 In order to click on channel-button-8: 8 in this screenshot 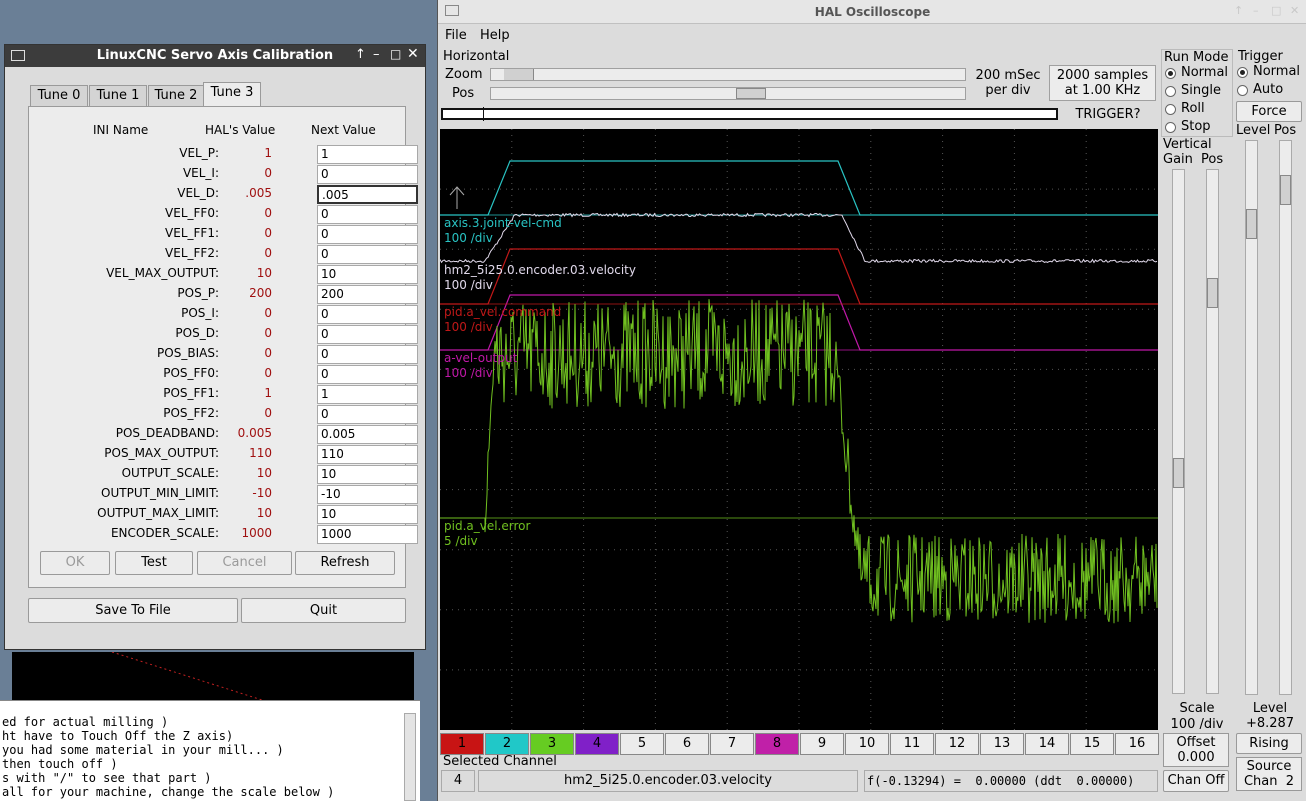, I will do `click(777, 744)`.